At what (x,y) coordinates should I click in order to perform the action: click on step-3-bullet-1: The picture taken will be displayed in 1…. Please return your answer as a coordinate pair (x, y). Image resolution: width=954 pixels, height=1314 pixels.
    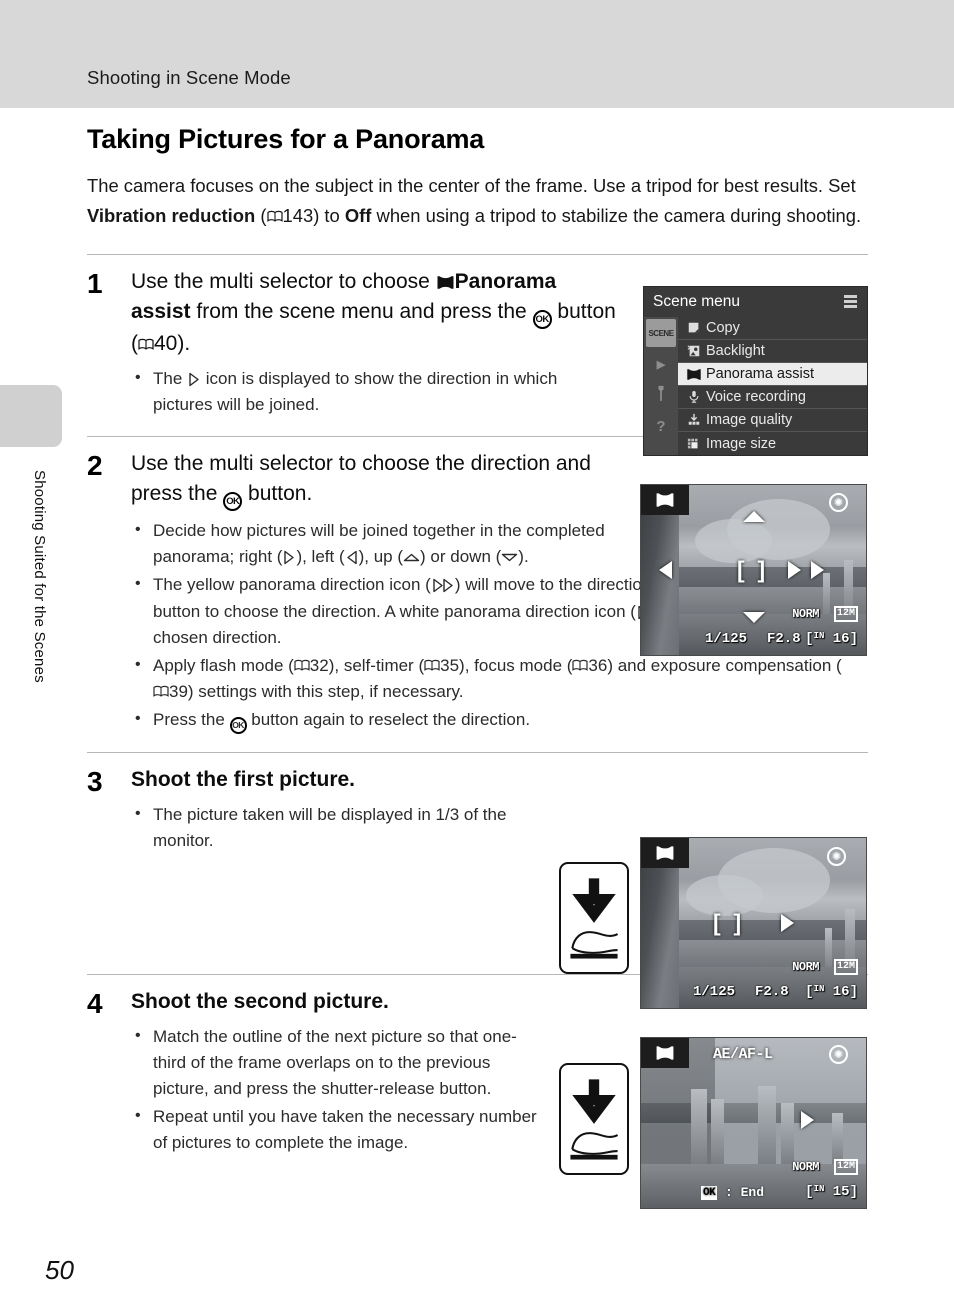
    Looking at the image, I should click on (331, 827).